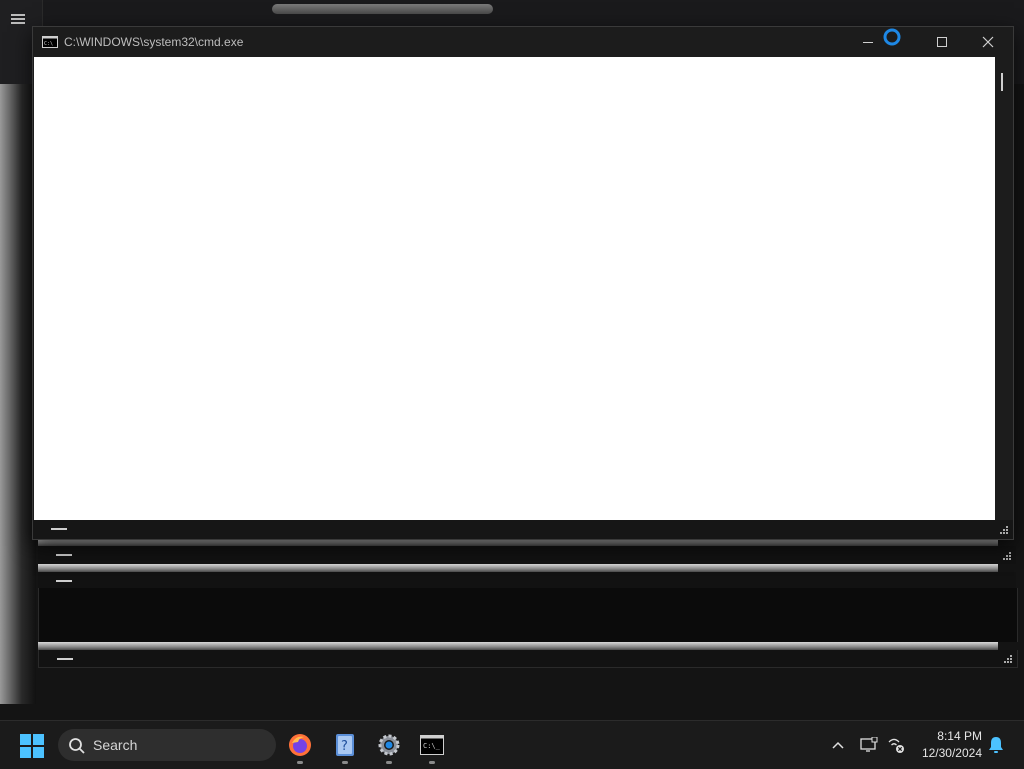 This screenshot has width=1024, height=769. I want to click on maximize-icon, so click(942, 42).